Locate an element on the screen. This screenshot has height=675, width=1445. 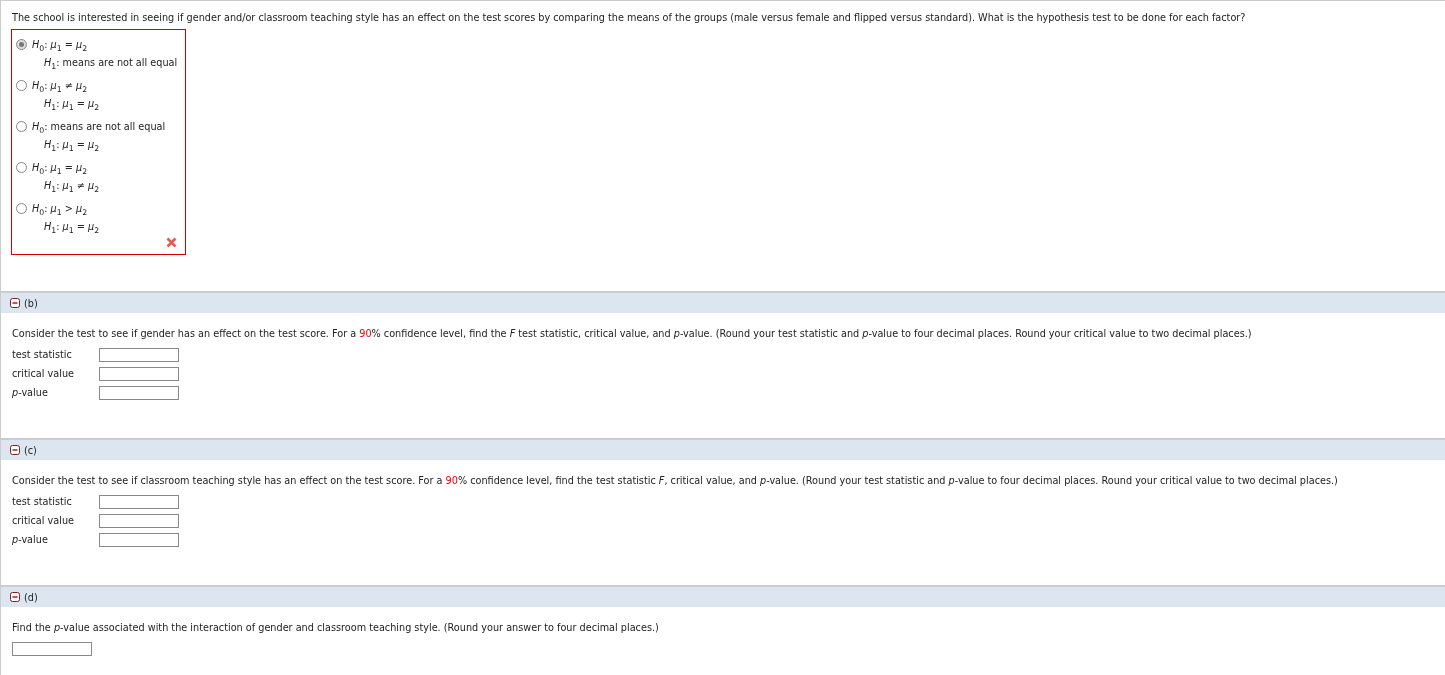
incorrect-icon is located at coordinates (172, 242).